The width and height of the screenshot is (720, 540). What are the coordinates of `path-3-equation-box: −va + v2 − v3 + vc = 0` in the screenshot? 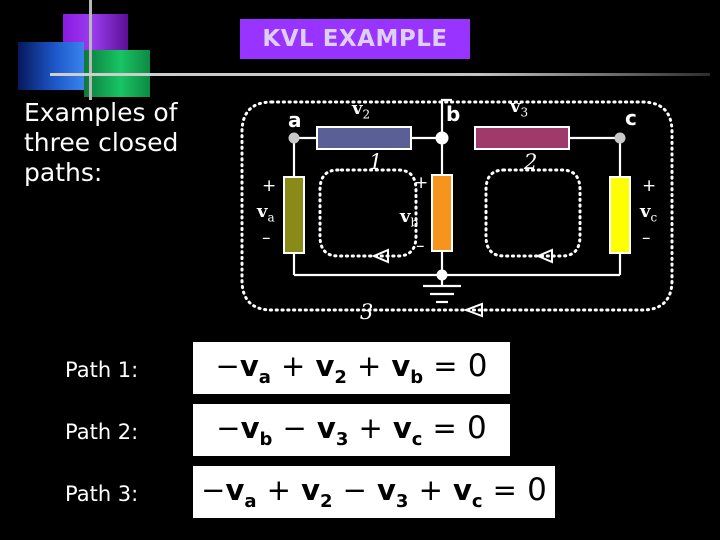 It's located at (374, 492).